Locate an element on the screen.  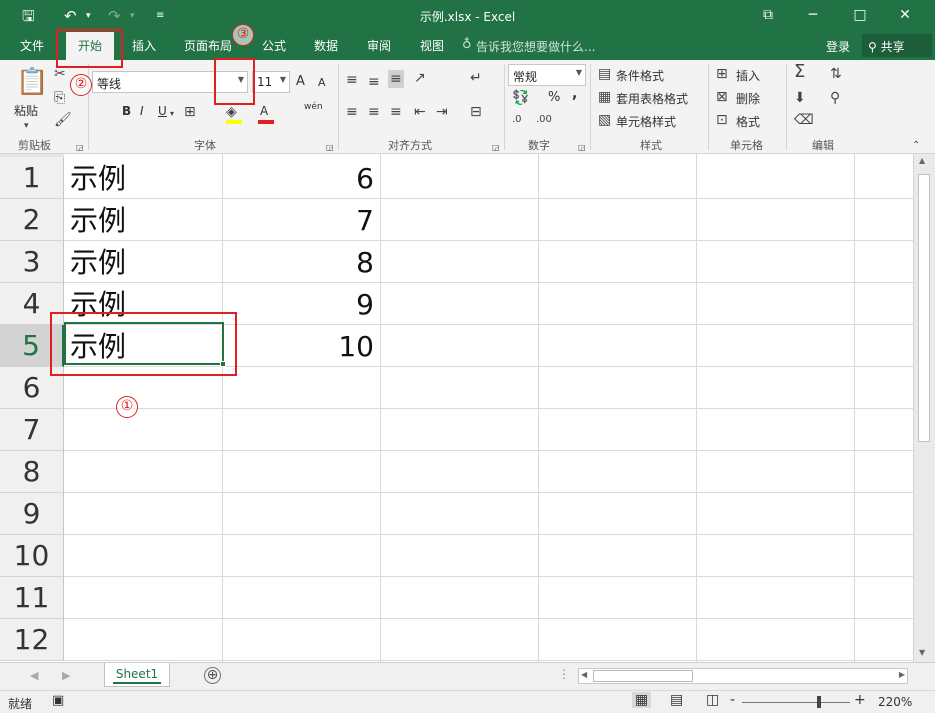
row-header: 3 is located at coordinates (32, 262).